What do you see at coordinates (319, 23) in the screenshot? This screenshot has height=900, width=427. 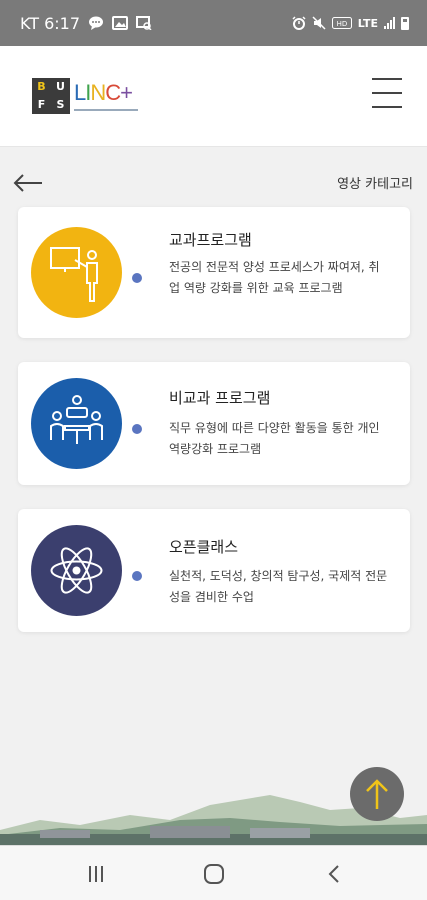 I see `mute-icon` at bounding box center [319, 23].